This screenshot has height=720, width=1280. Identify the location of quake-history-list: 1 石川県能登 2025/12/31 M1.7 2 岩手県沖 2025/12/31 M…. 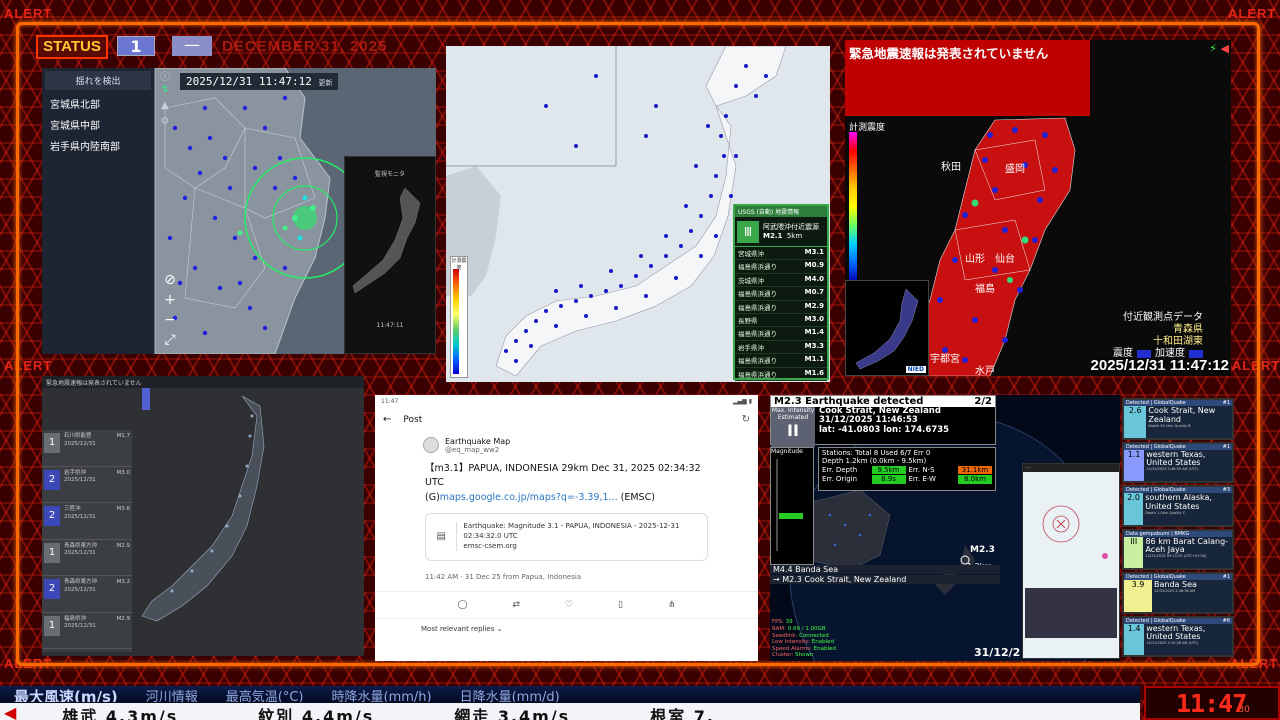
(87, 541).